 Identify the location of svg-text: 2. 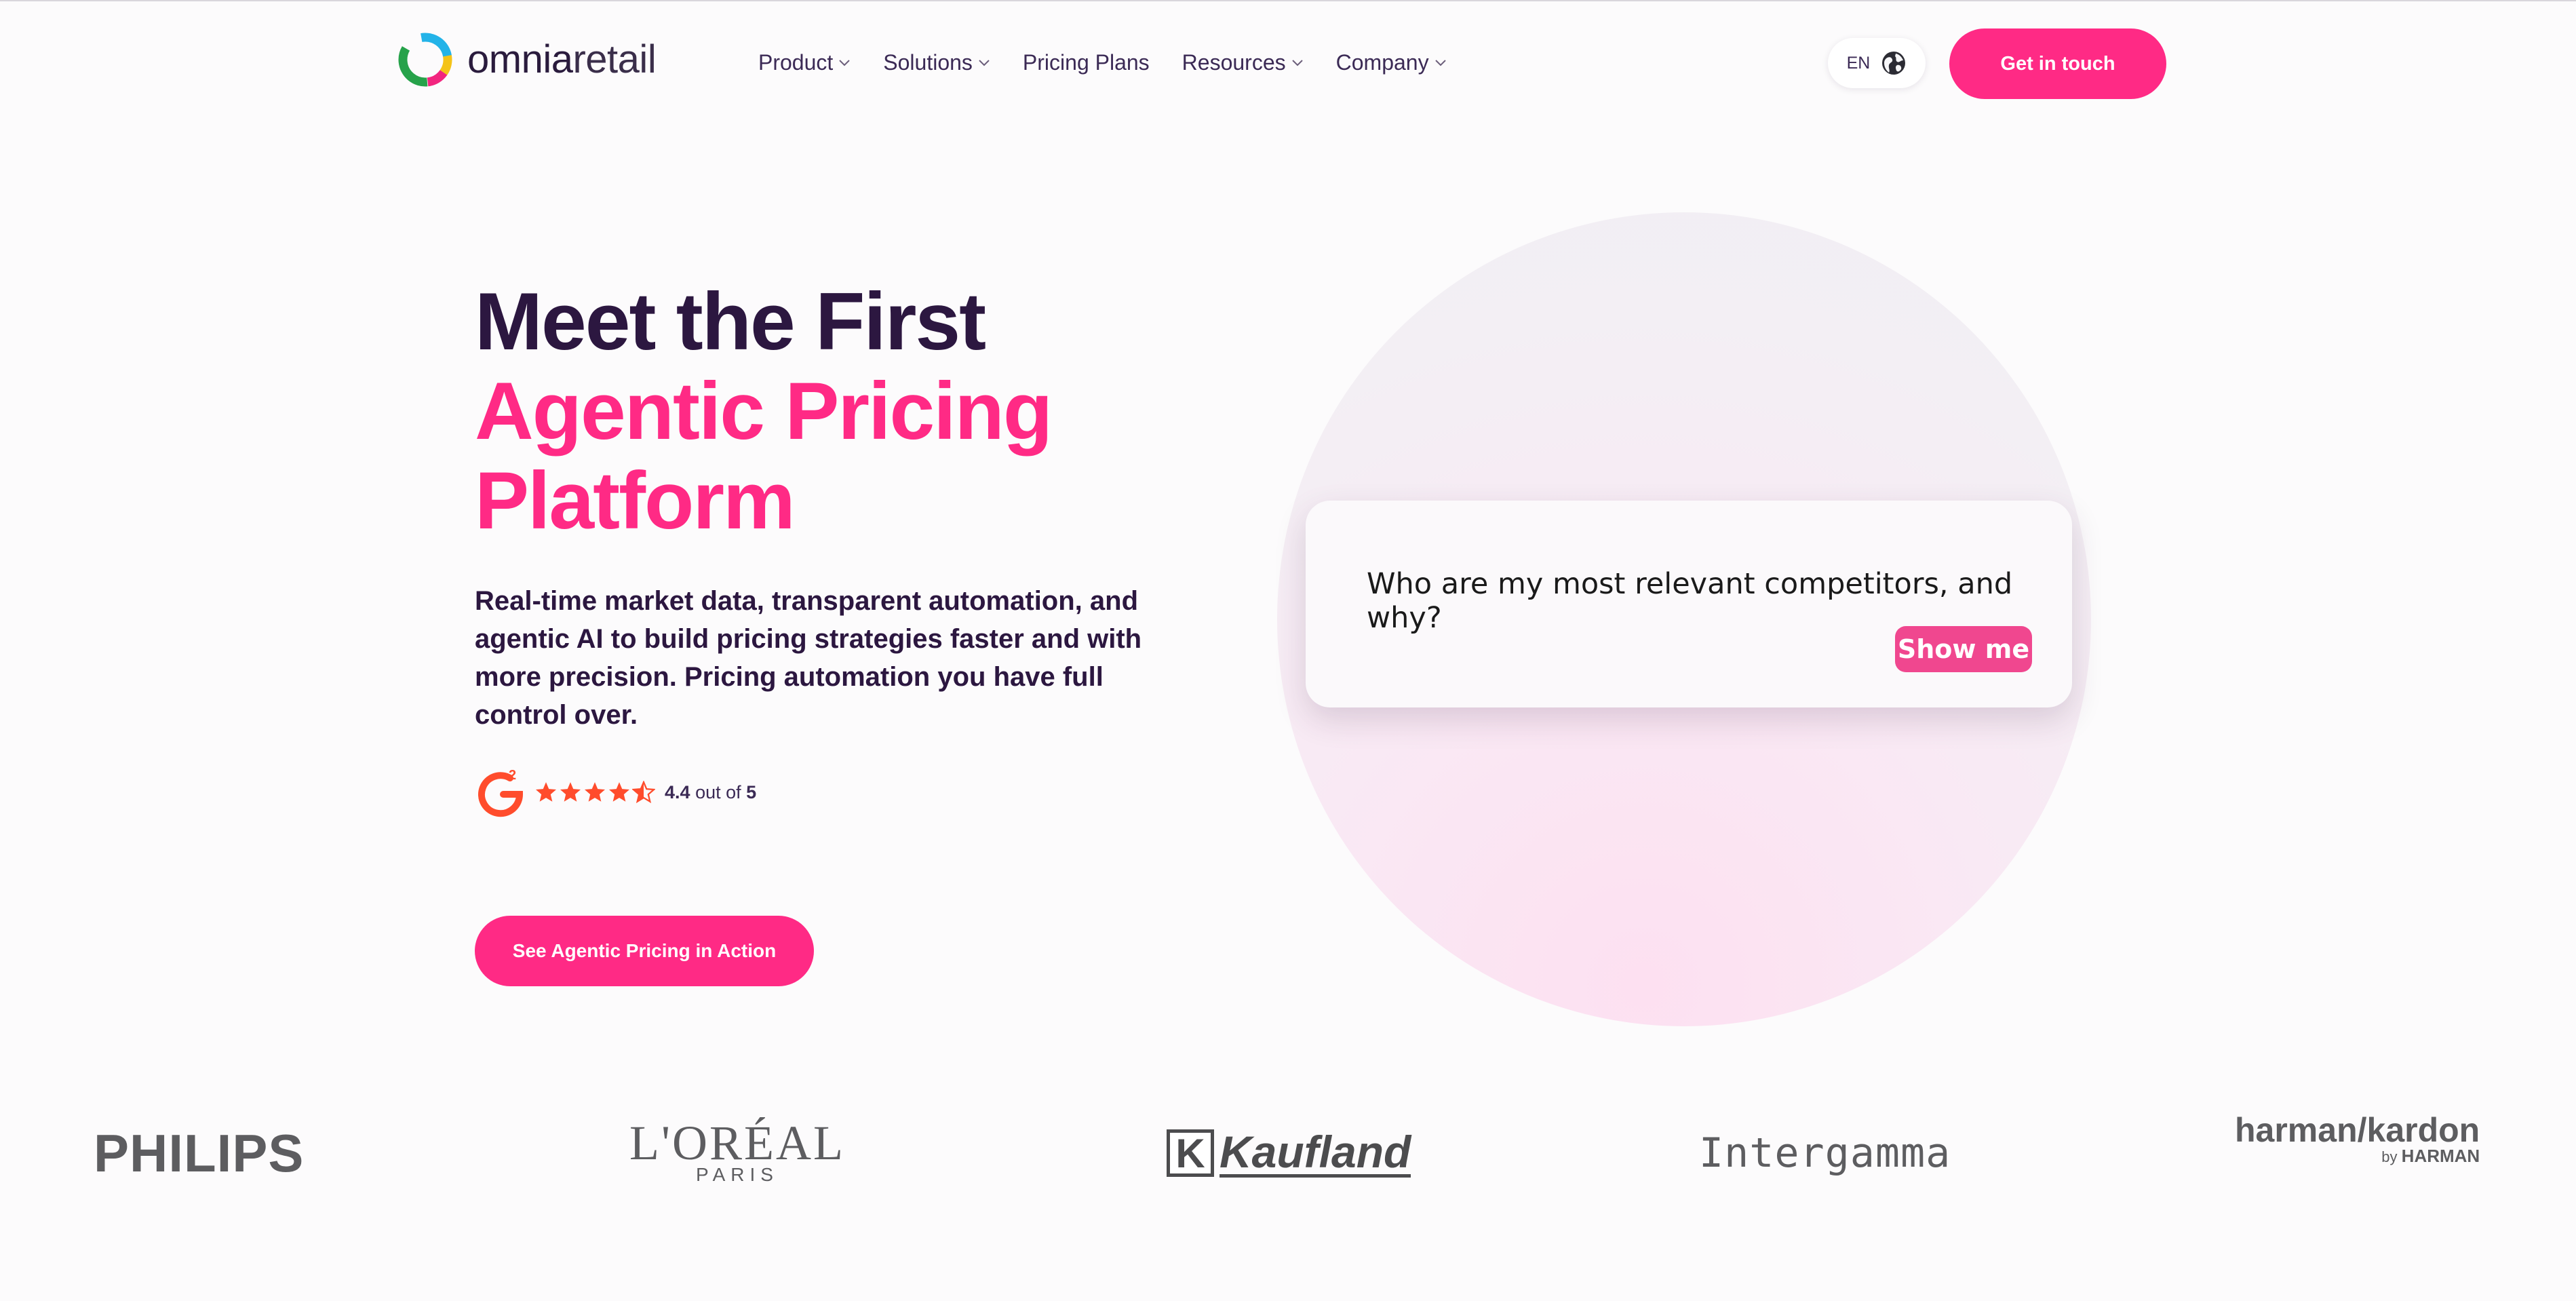
(512, 775).